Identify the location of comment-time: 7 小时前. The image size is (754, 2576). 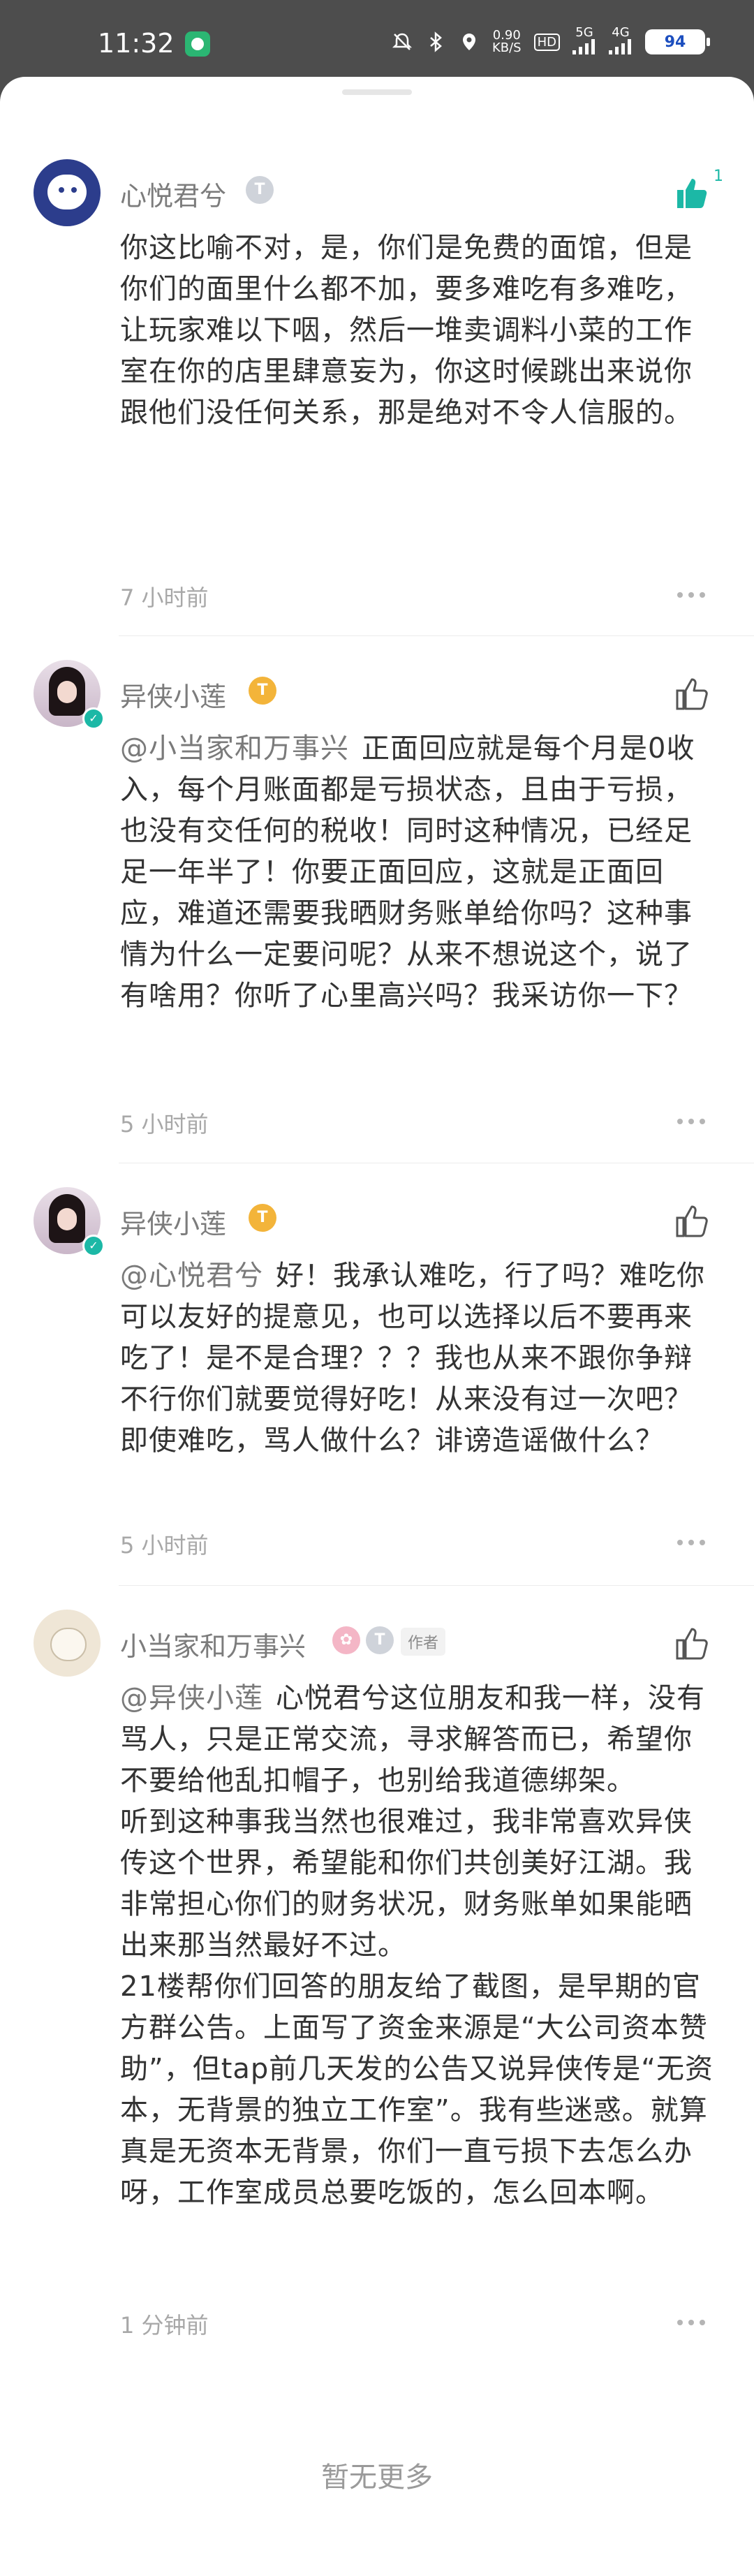
(164, 597).